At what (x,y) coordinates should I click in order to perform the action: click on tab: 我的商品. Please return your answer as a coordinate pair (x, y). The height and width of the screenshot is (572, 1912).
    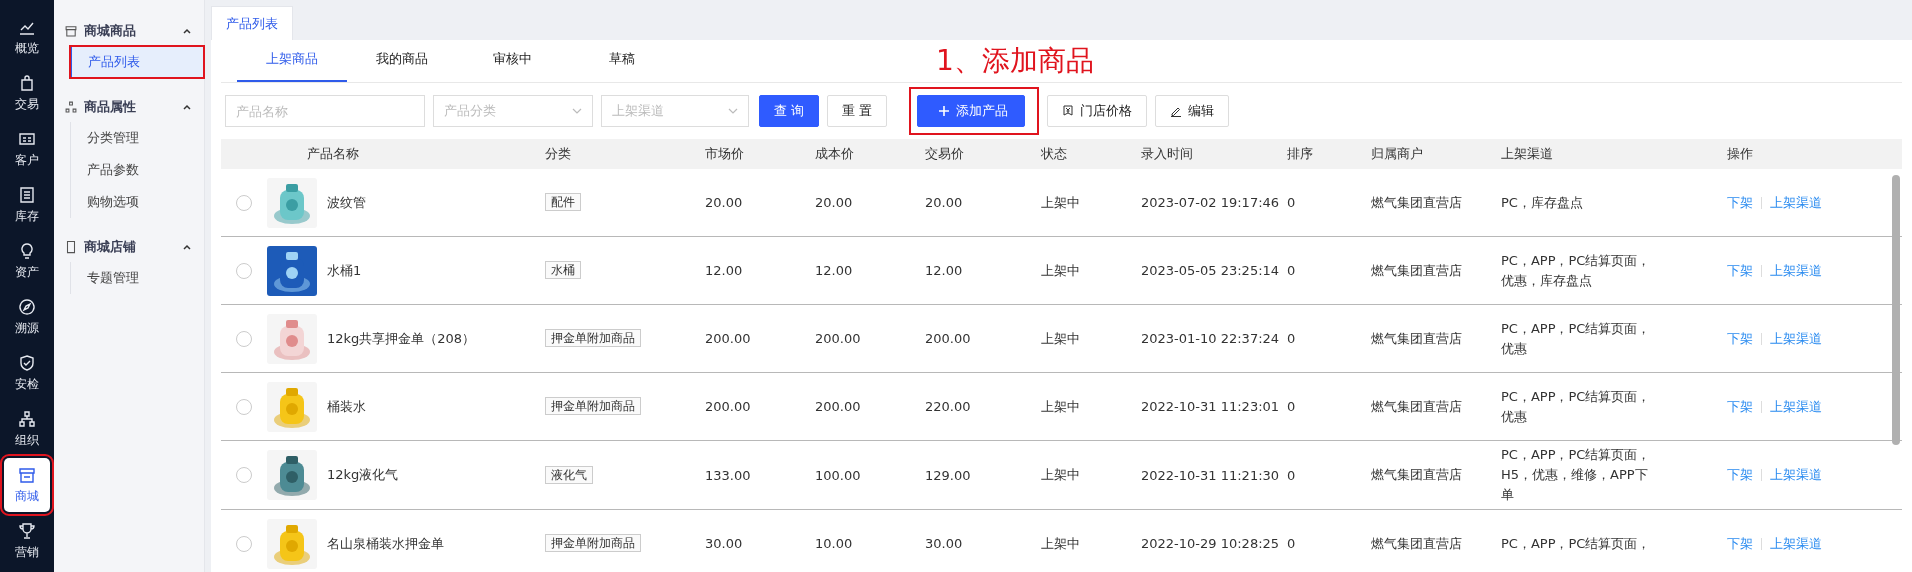
    Looking at the image, I should click on (402, 66).